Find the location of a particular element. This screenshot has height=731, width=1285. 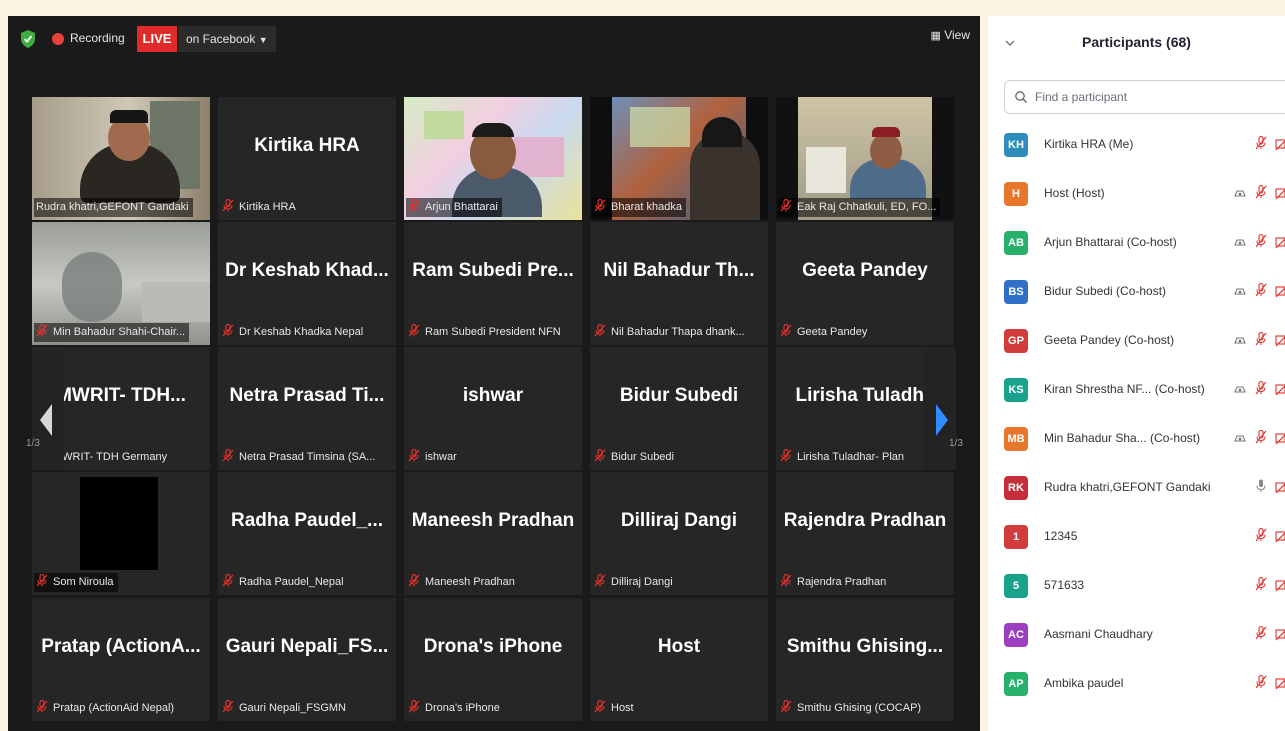

page-indicator-left: 1/3 is located at coordinates (33, 443).